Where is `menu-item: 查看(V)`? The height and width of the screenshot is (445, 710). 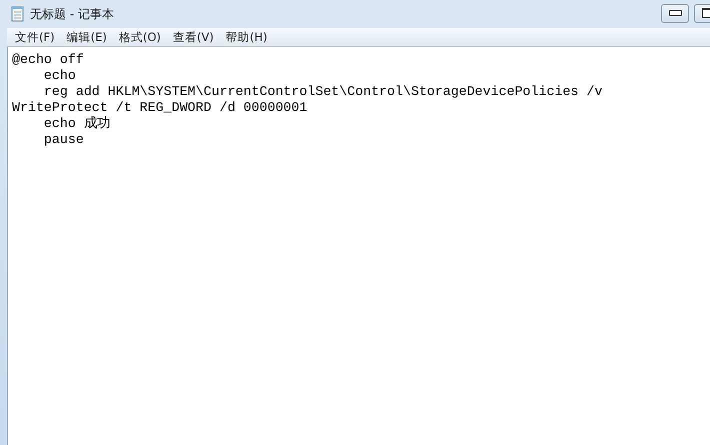 menu-item: 查看(V) is located at coordinates (193, 37).